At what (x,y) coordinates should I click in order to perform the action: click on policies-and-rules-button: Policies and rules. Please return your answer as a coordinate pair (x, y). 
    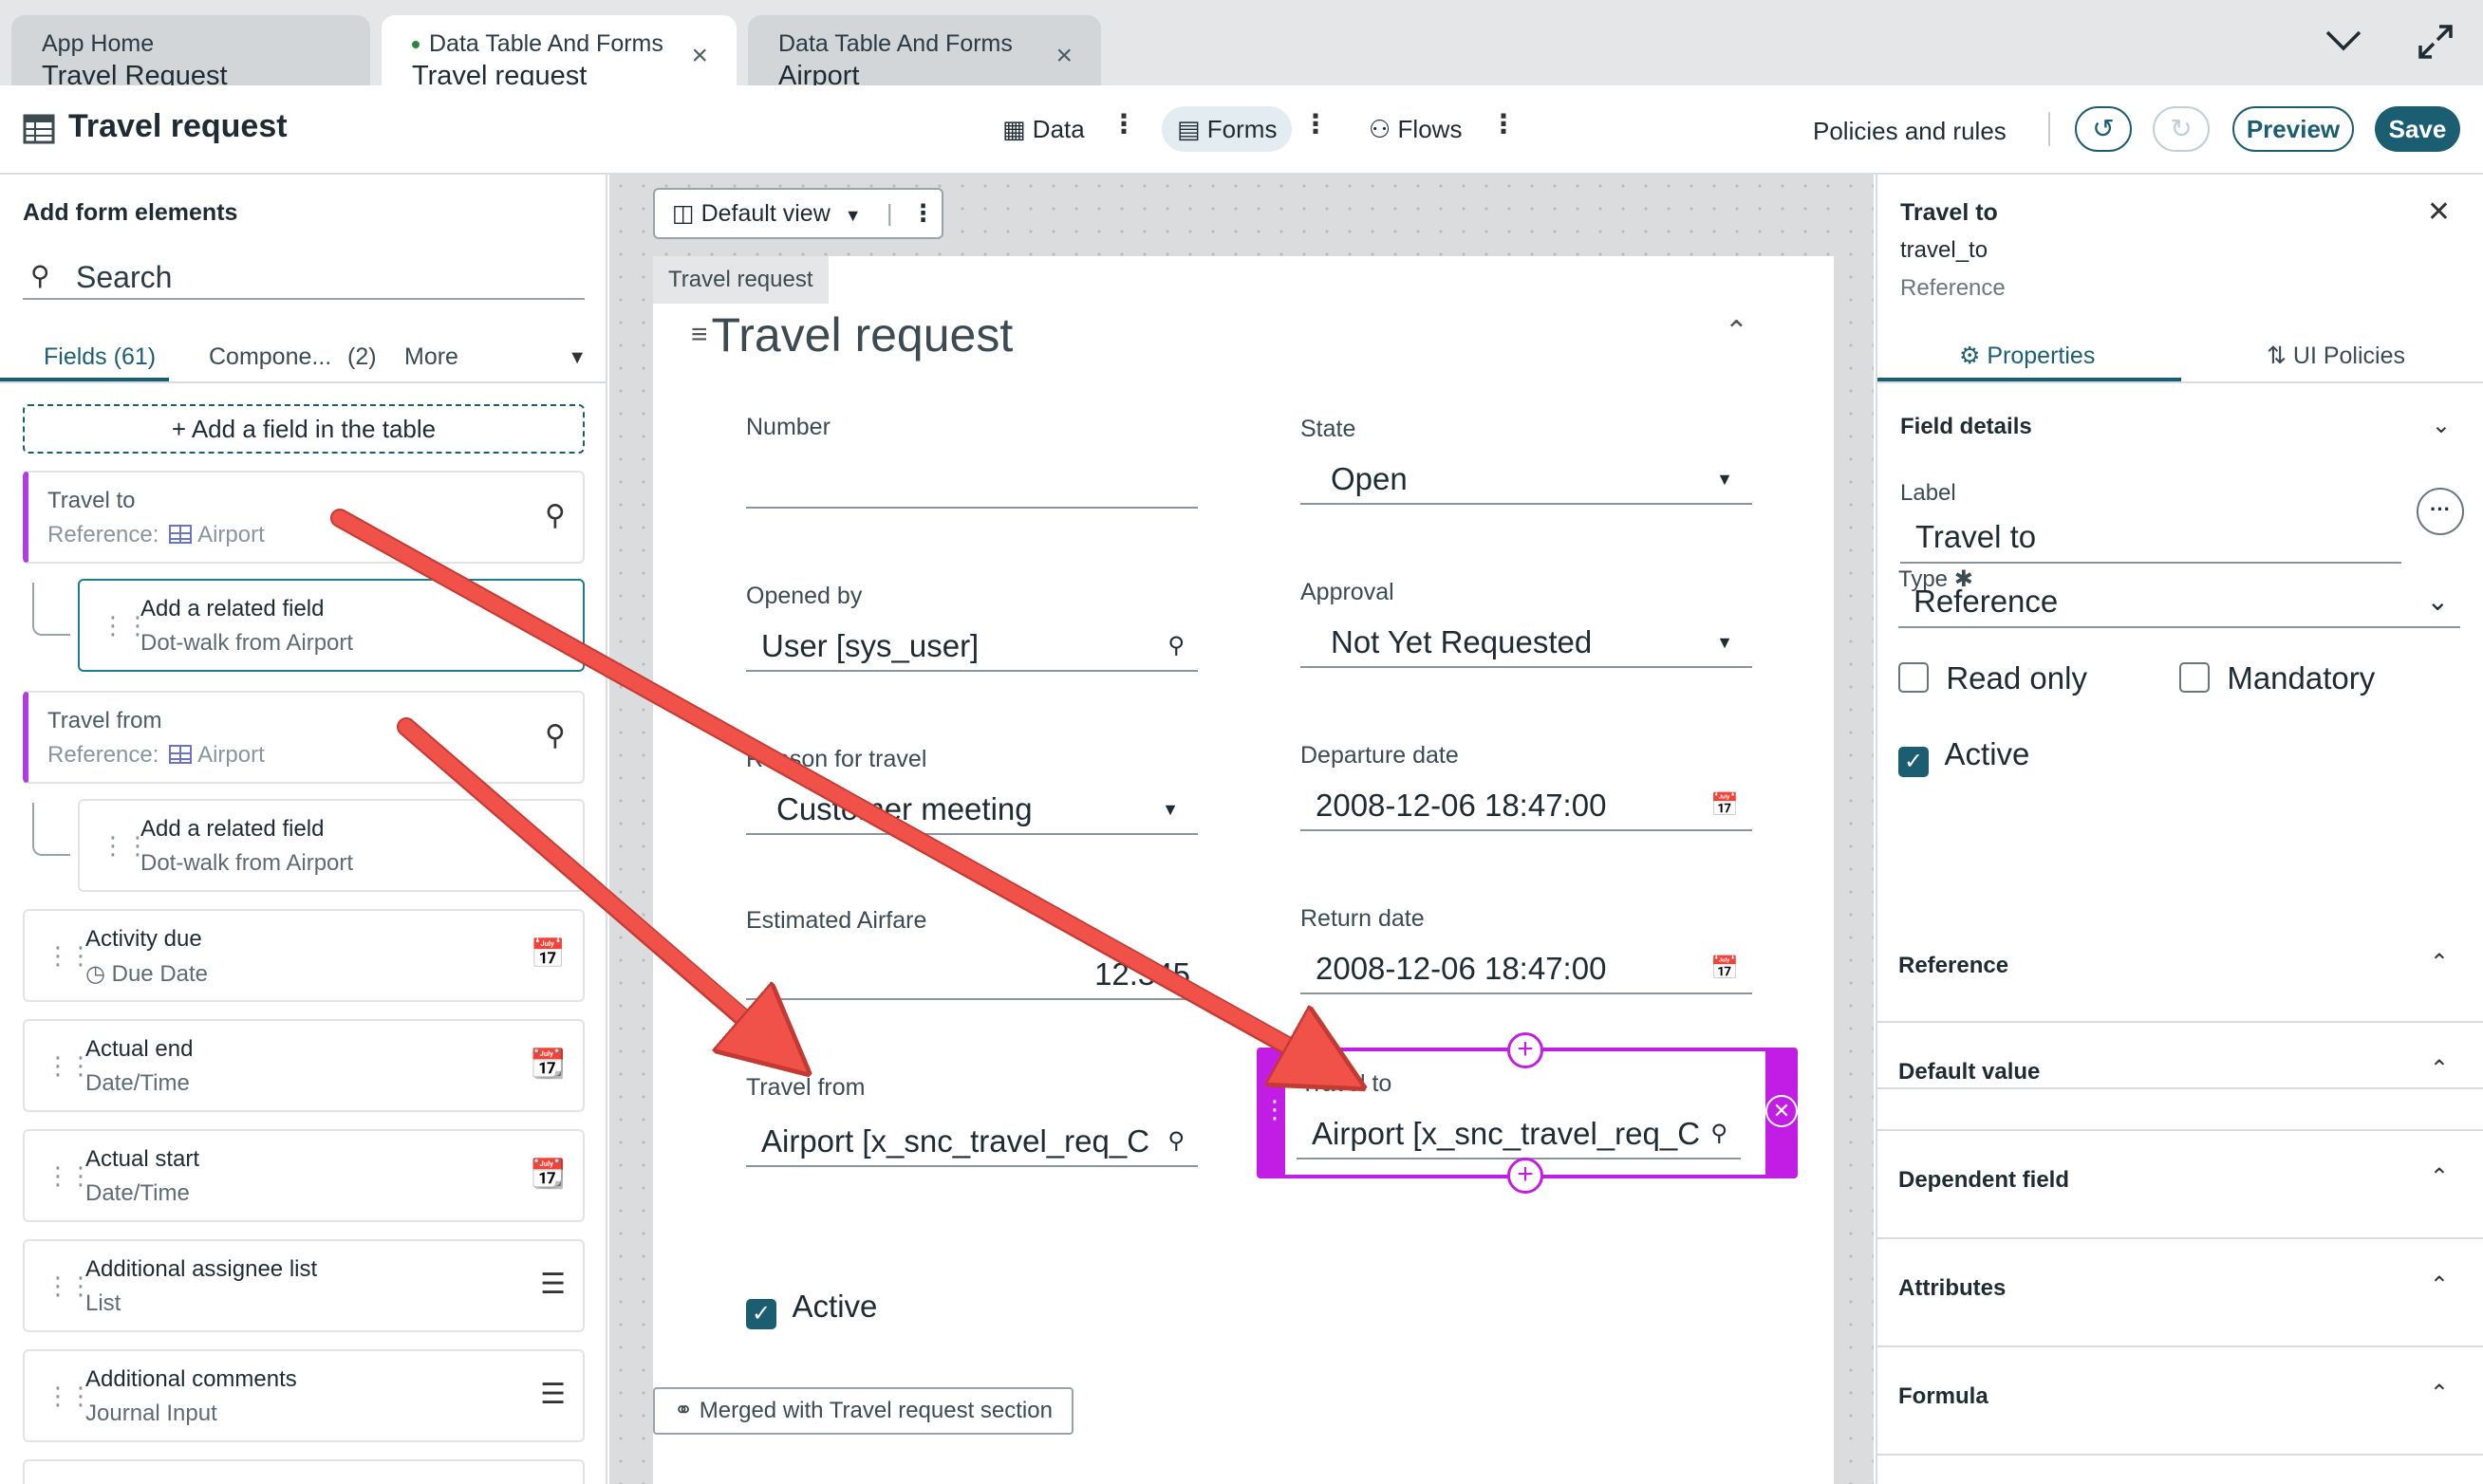
    Looking at the image, I should click on (1910, 132).